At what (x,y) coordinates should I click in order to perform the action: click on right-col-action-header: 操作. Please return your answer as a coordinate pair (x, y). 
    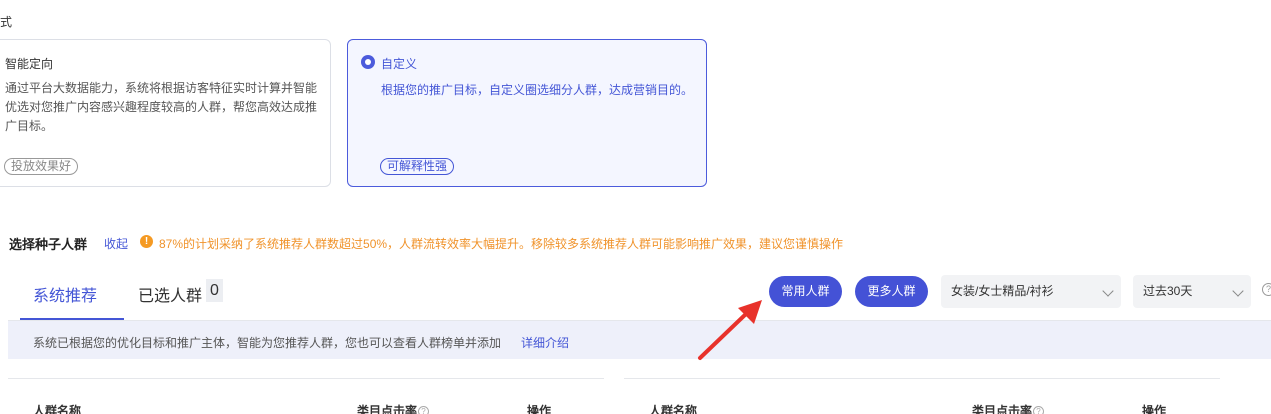
    Looking at the image, I should click on (1154, 409).